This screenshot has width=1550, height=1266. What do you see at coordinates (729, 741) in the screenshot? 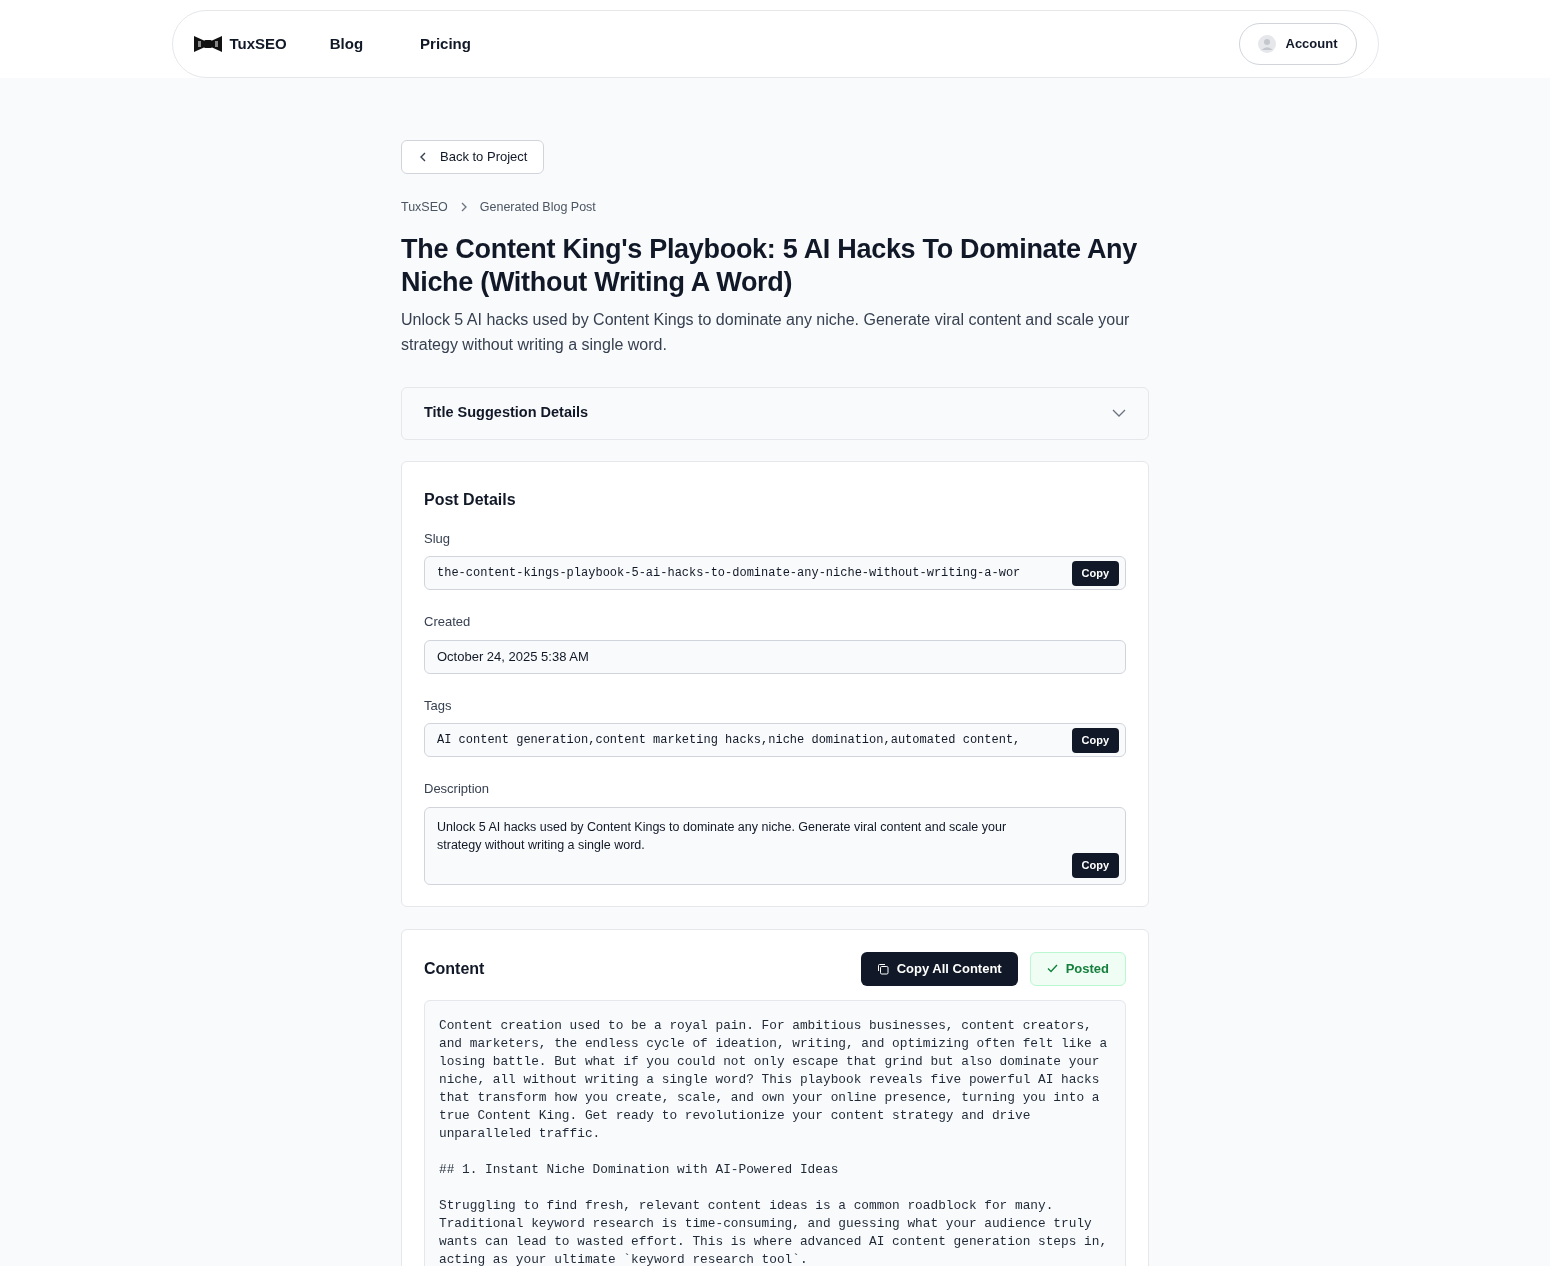
I see `field-value: AI content generation,content marketing hacks,niche domination,automated content,` at bounding box center [729, 741].